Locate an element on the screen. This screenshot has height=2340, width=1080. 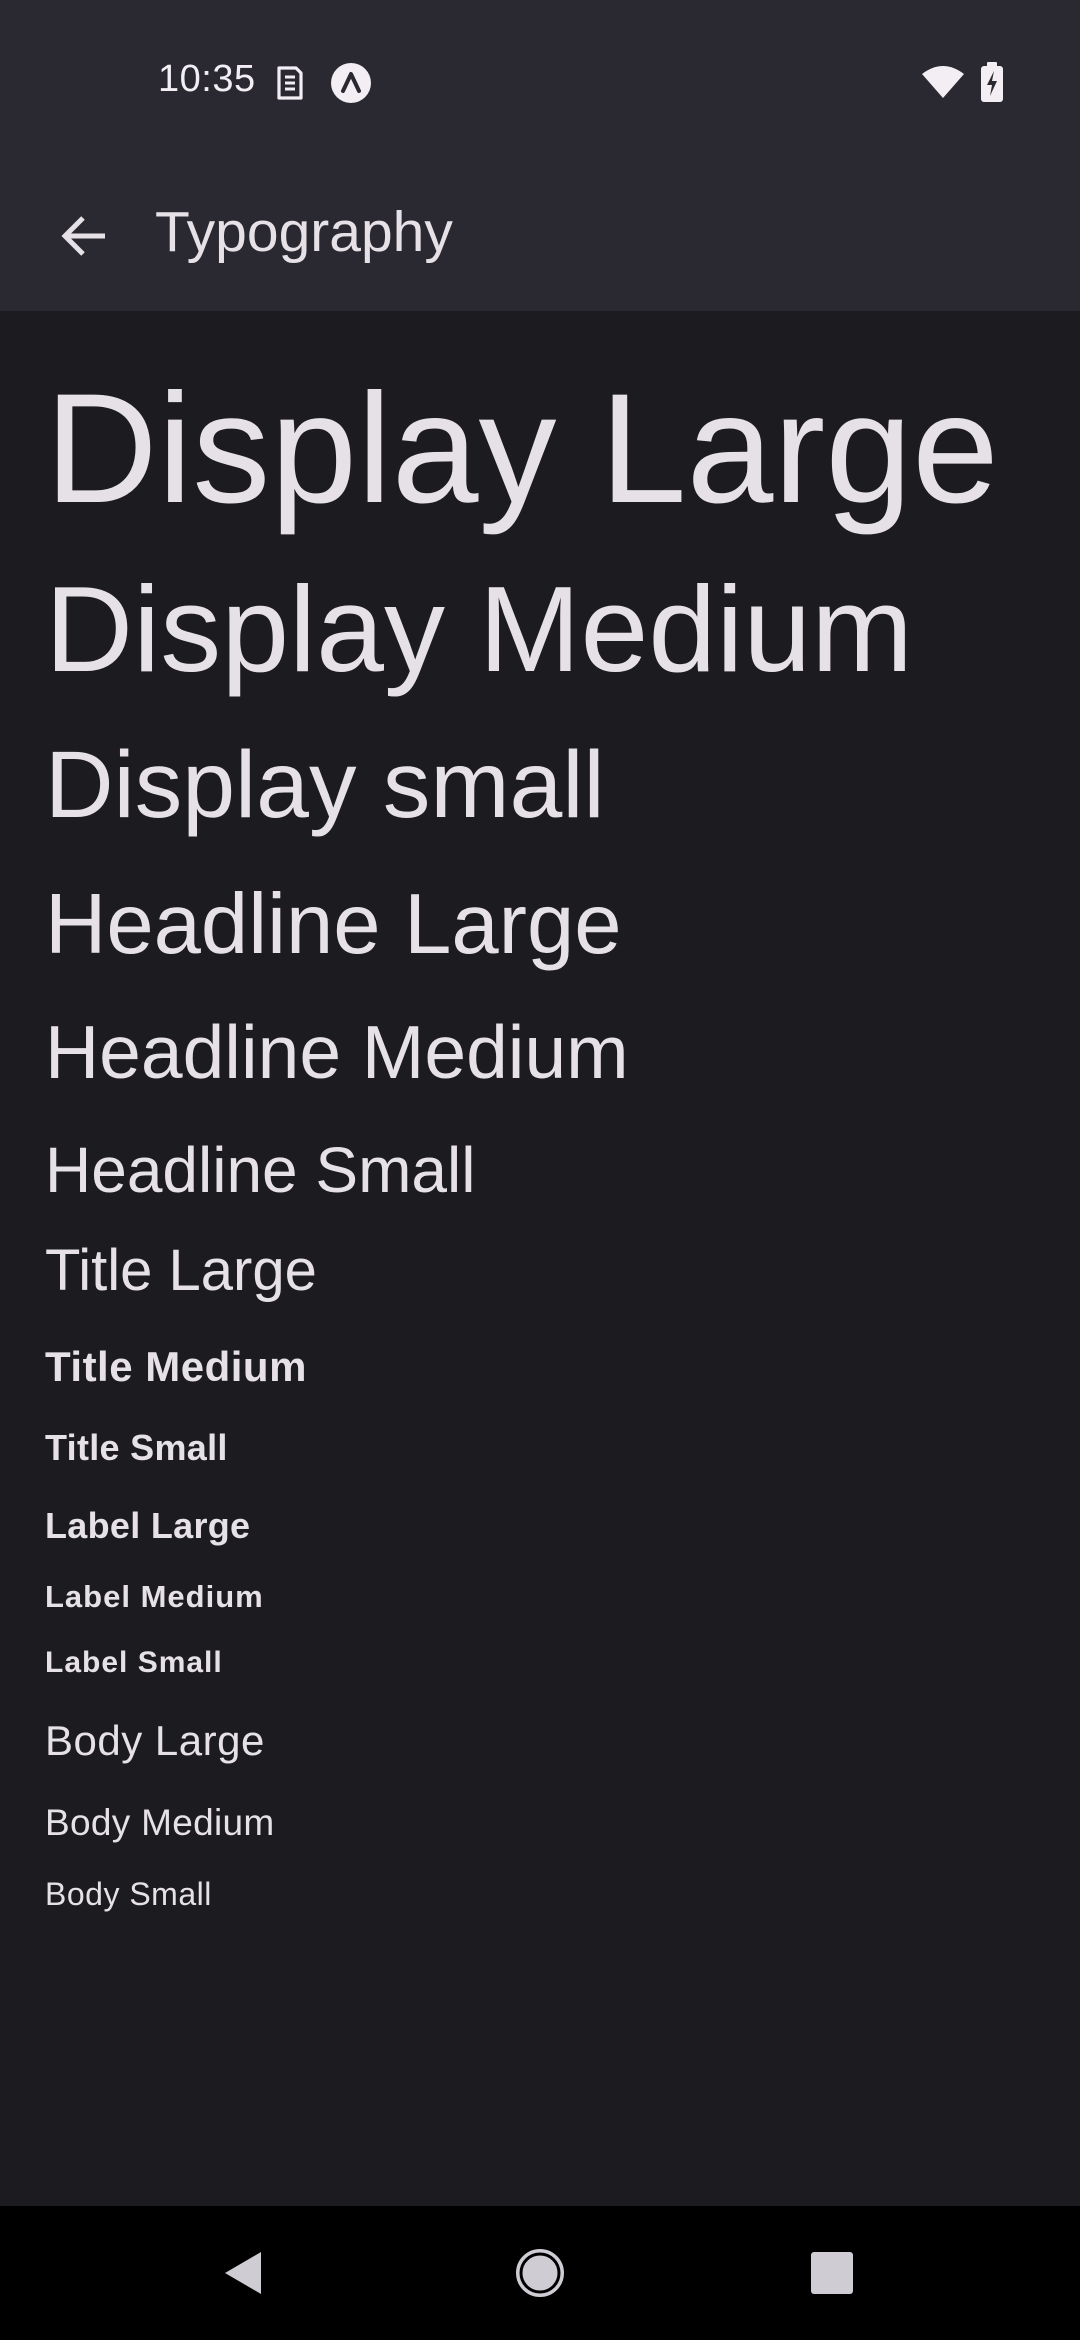
arrow-back-icon is located at coordinates (83, 236).